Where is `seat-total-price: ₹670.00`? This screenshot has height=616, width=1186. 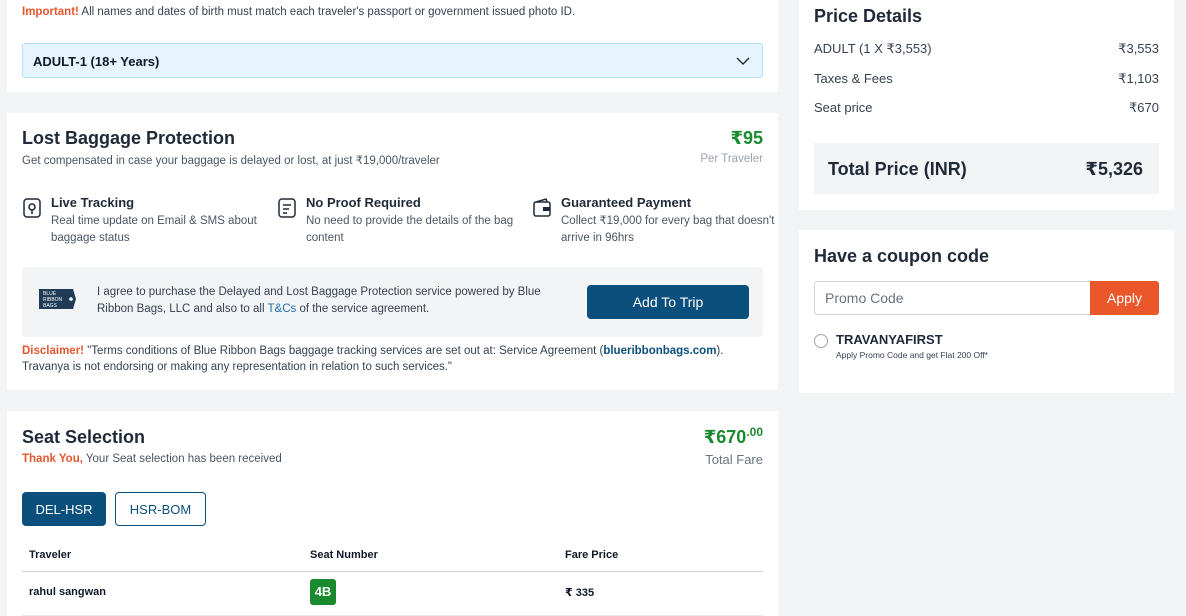
seat-total-price: ₹670.00 is located at coordinates (733, 436).